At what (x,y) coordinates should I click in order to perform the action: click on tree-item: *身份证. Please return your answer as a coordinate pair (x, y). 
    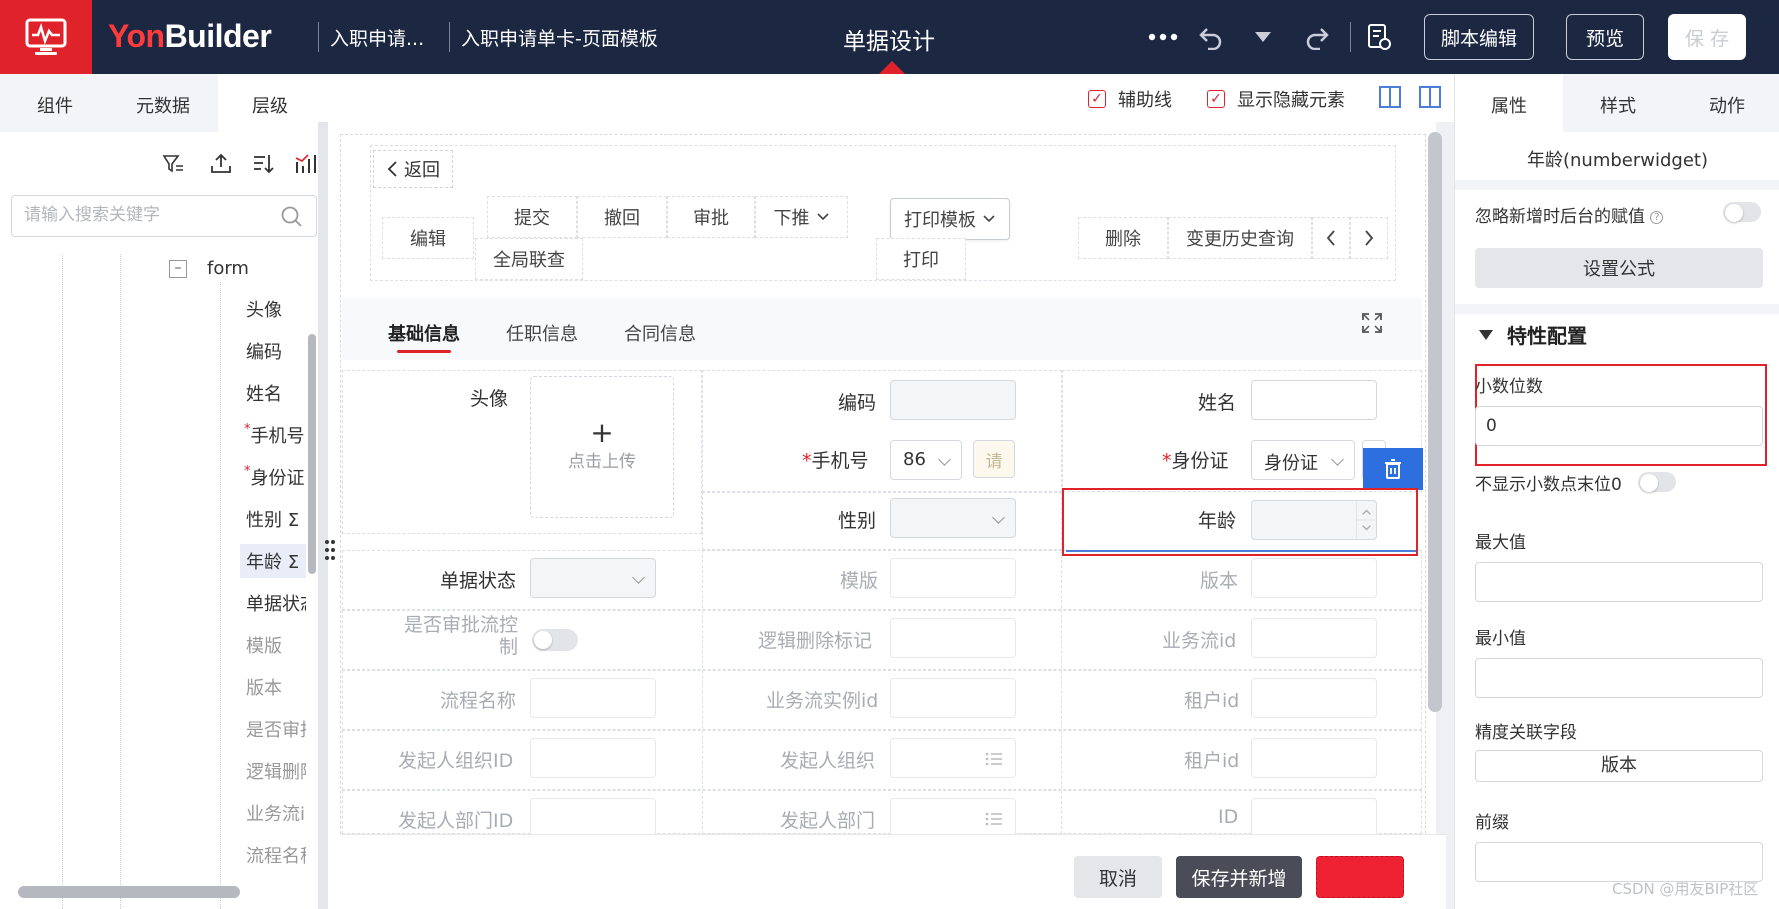
    Looking at the image, I should click on (274, 477).